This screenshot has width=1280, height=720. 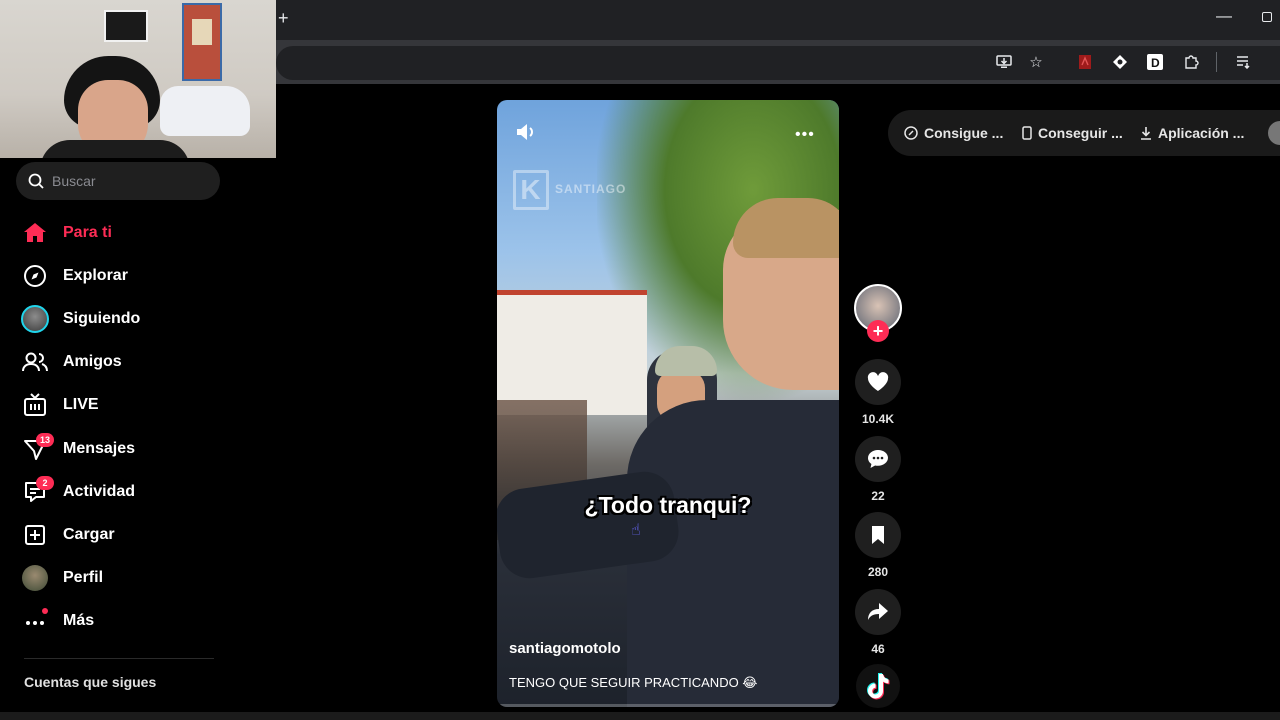 What do you see at coordinates (118, 535) in the screenshot?
I see `sidebar-item-cargar: Cargar` at bounding box center [118, 535].